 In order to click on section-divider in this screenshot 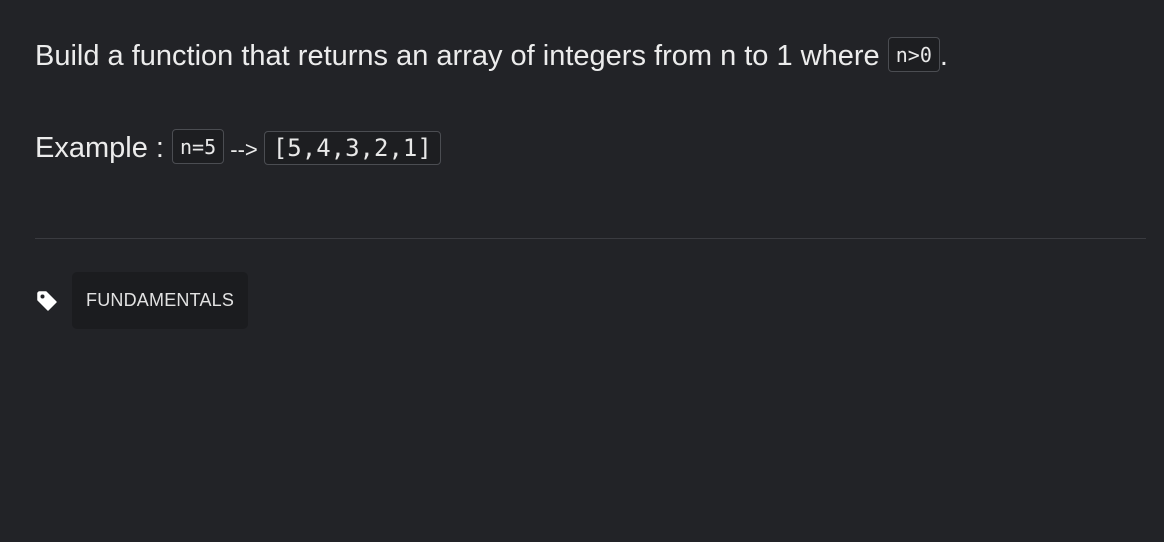, I will do `click(590, 238)`.